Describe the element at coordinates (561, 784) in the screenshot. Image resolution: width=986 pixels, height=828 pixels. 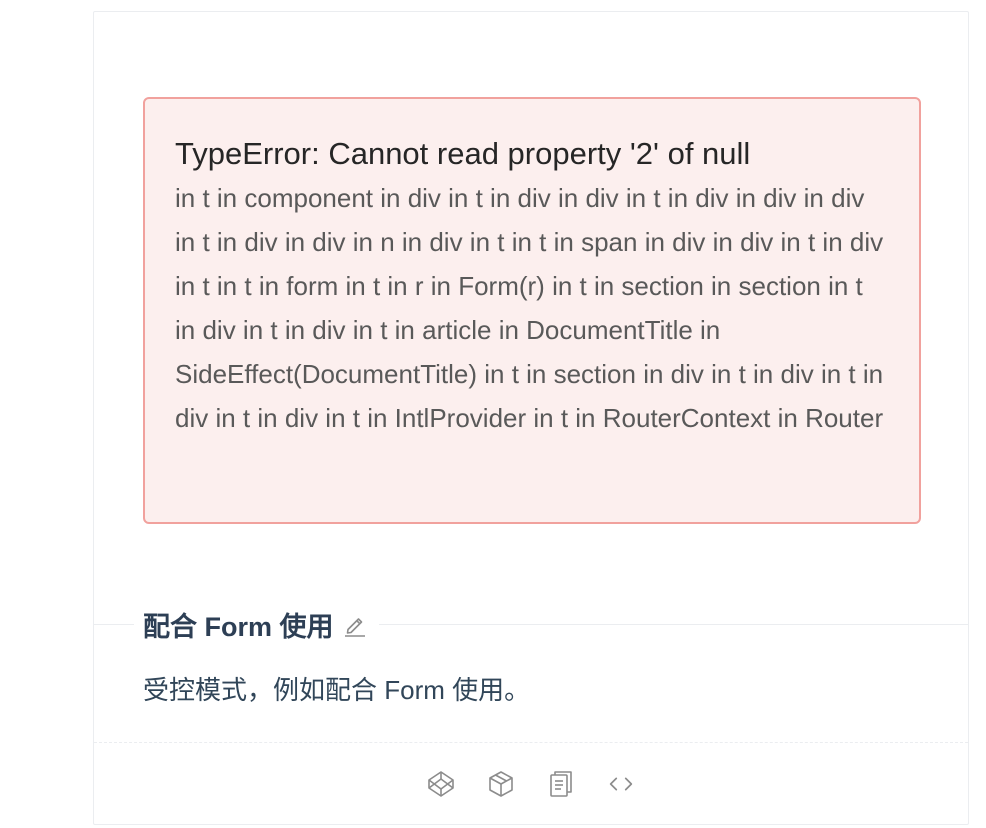
I see `copy-icon` at that location.